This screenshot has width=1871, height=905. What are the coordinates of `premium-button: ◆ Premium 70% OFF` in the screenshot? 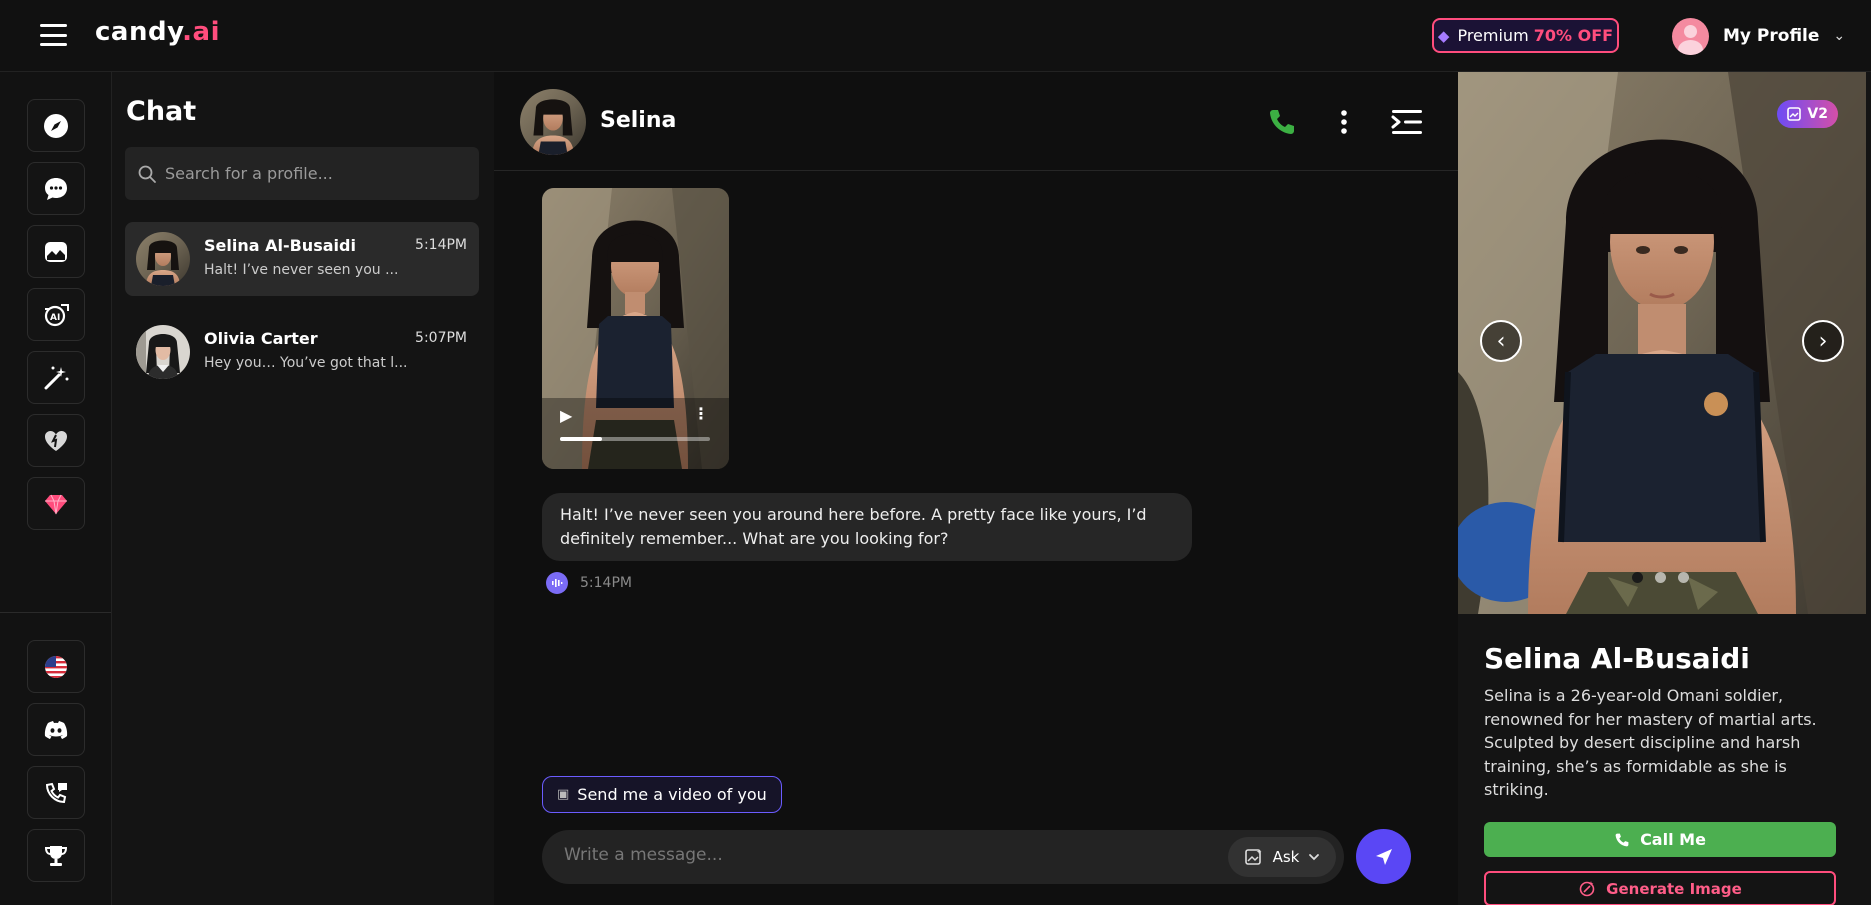 It's located at (1525, 35).